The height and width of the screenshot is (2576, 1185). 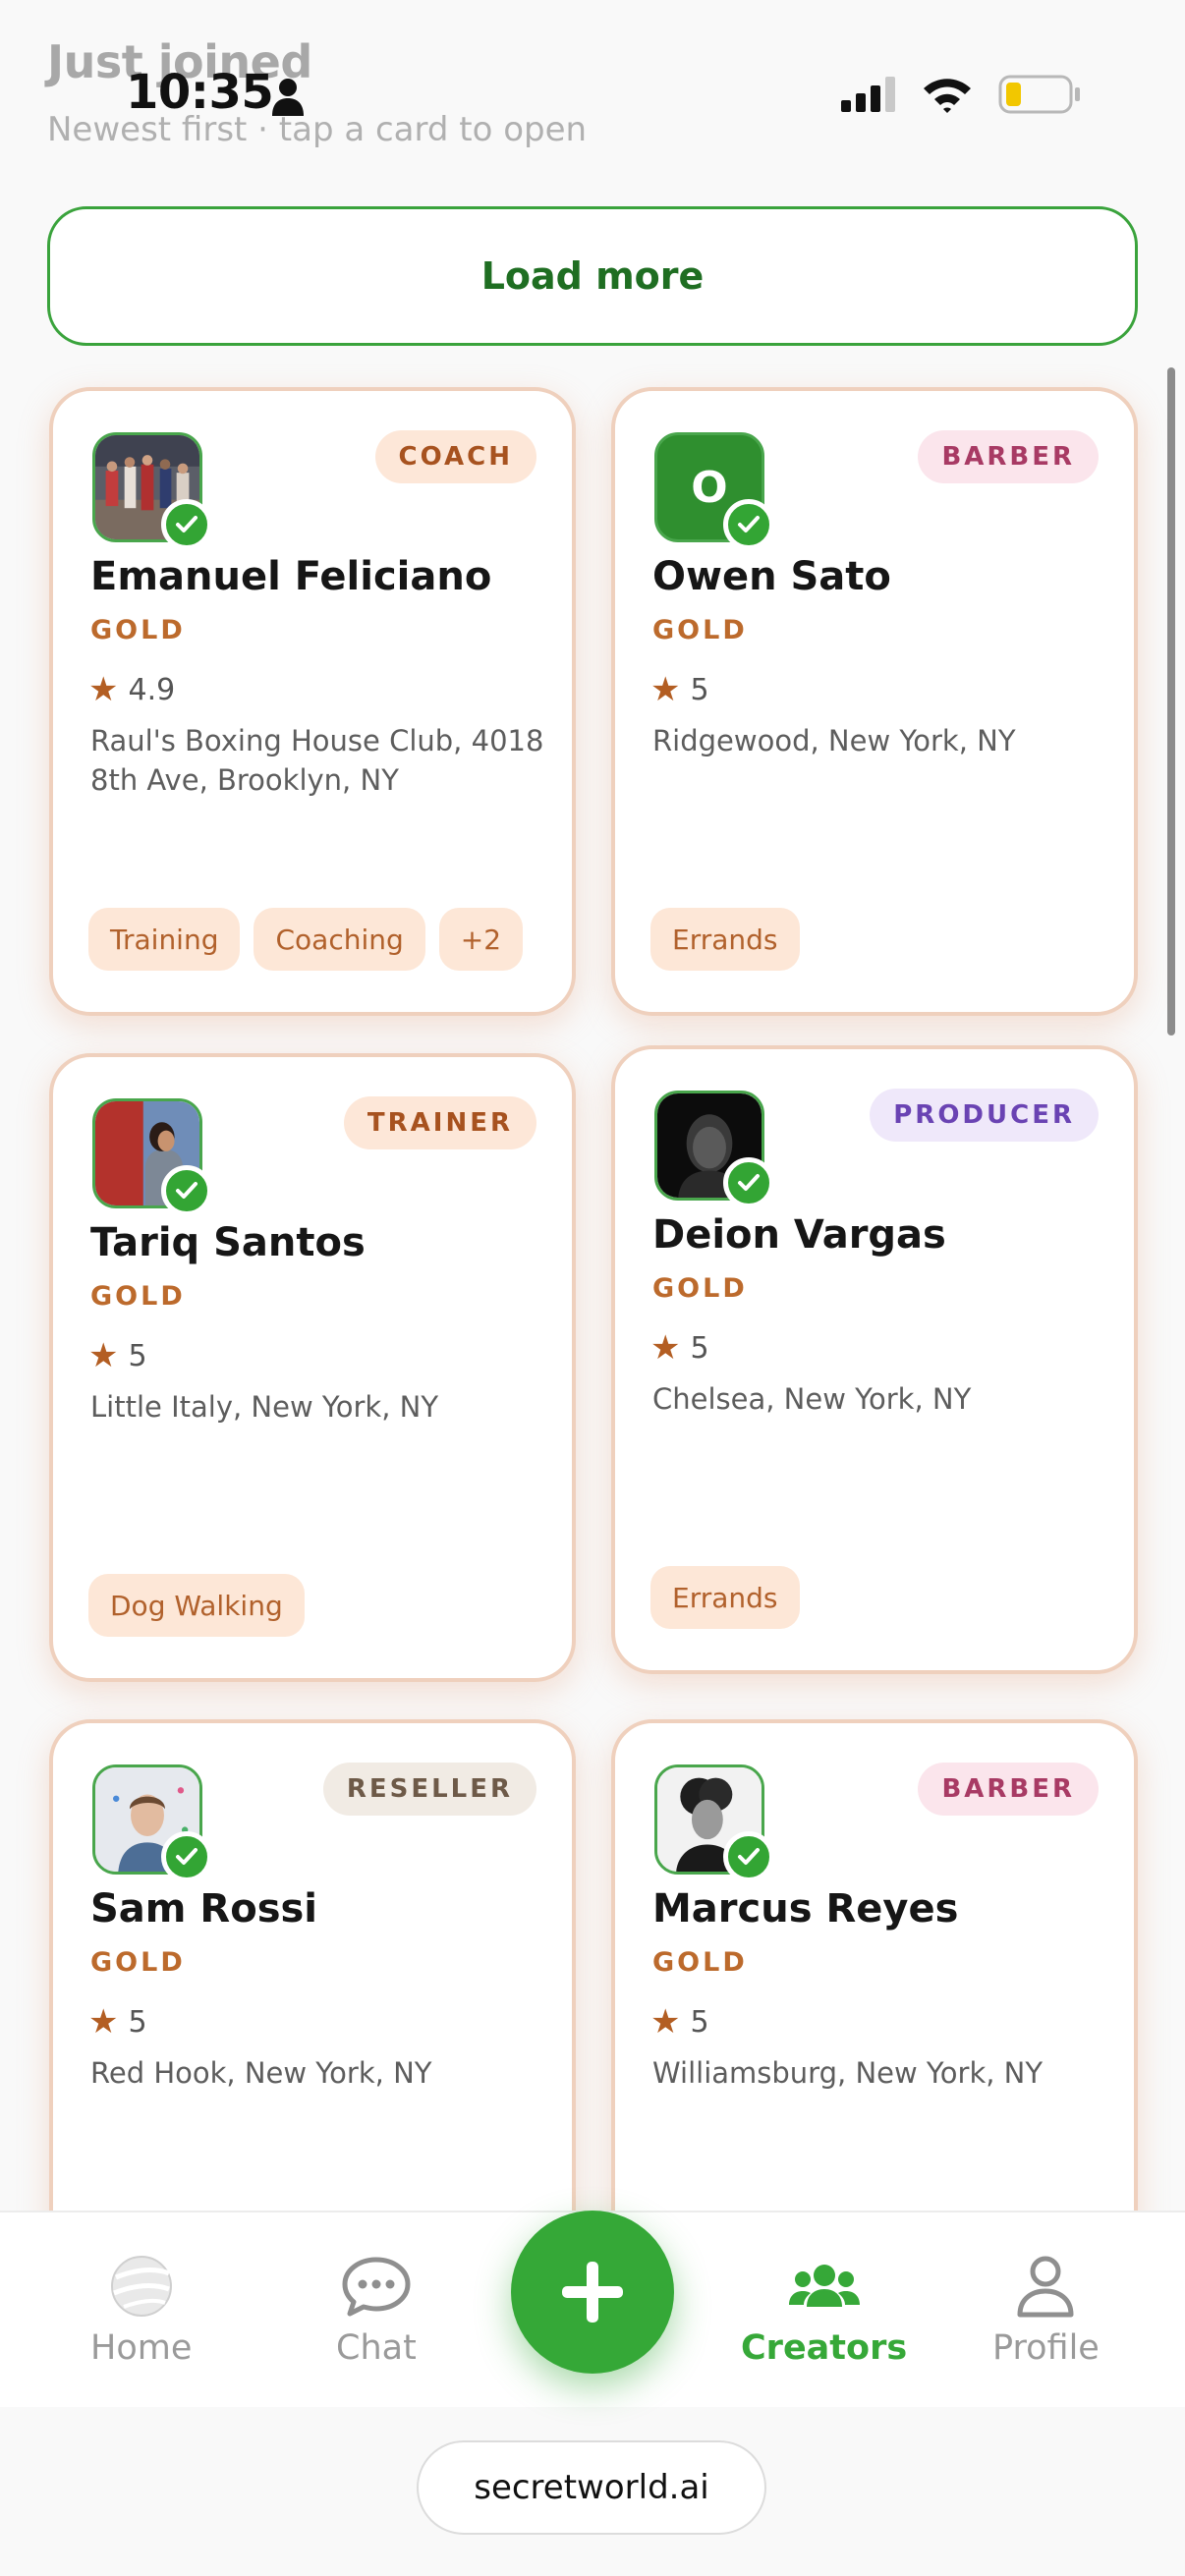 I want to click on creator-name: Marcus Reyes, so click(x=806, y=1909).